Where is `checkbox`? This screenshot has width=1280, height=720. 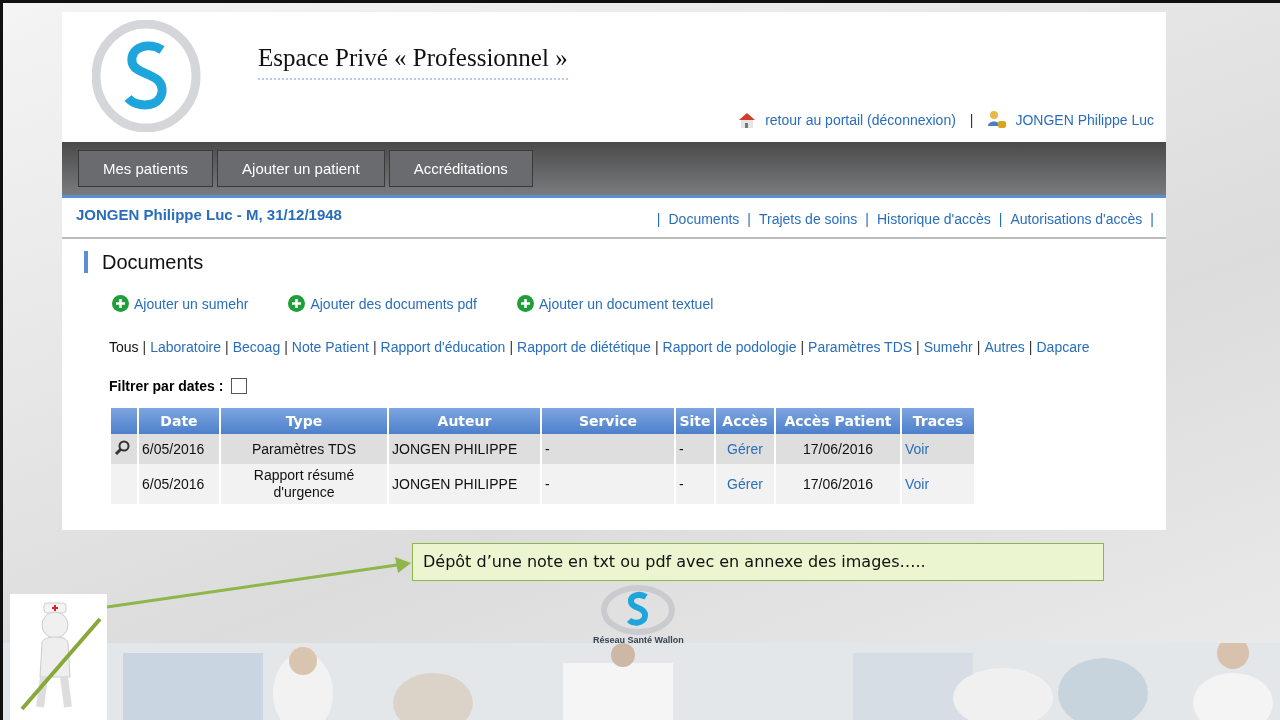 checkbox is located at coordinates (239, 386).